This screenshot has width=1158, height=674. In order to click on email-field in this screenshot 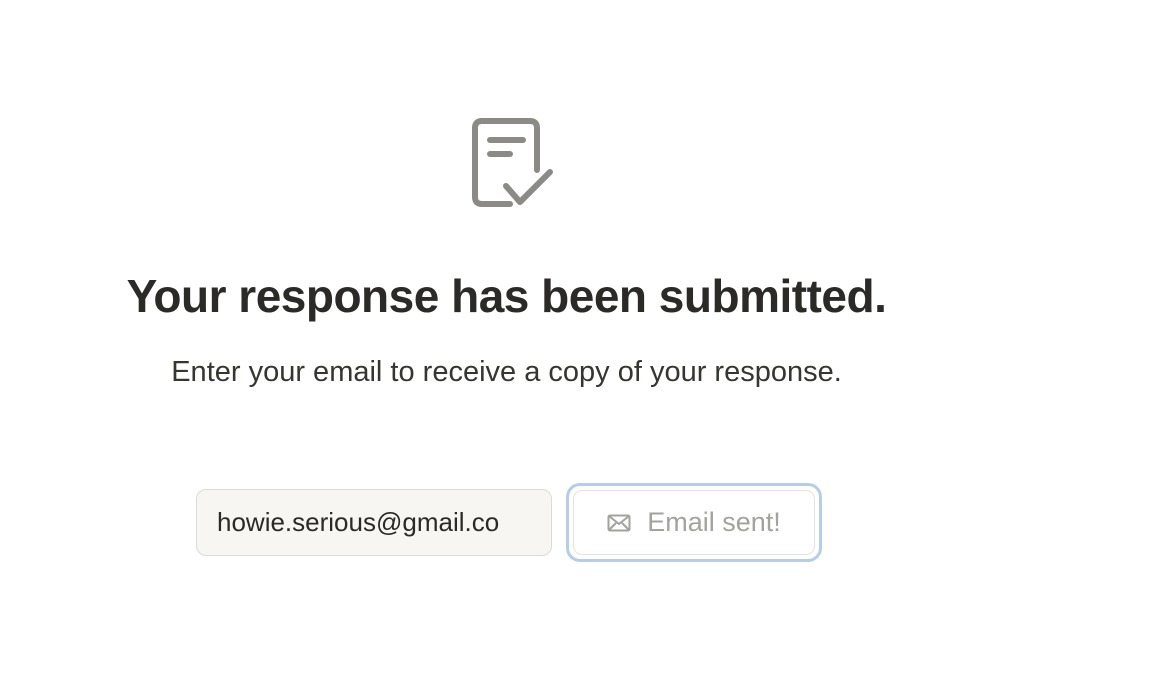, I will do `click(374, 522)`.